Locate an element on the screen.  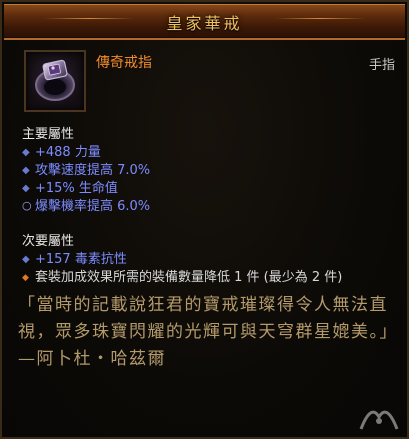
item-icon-frame is located at coordinates (55, 81).